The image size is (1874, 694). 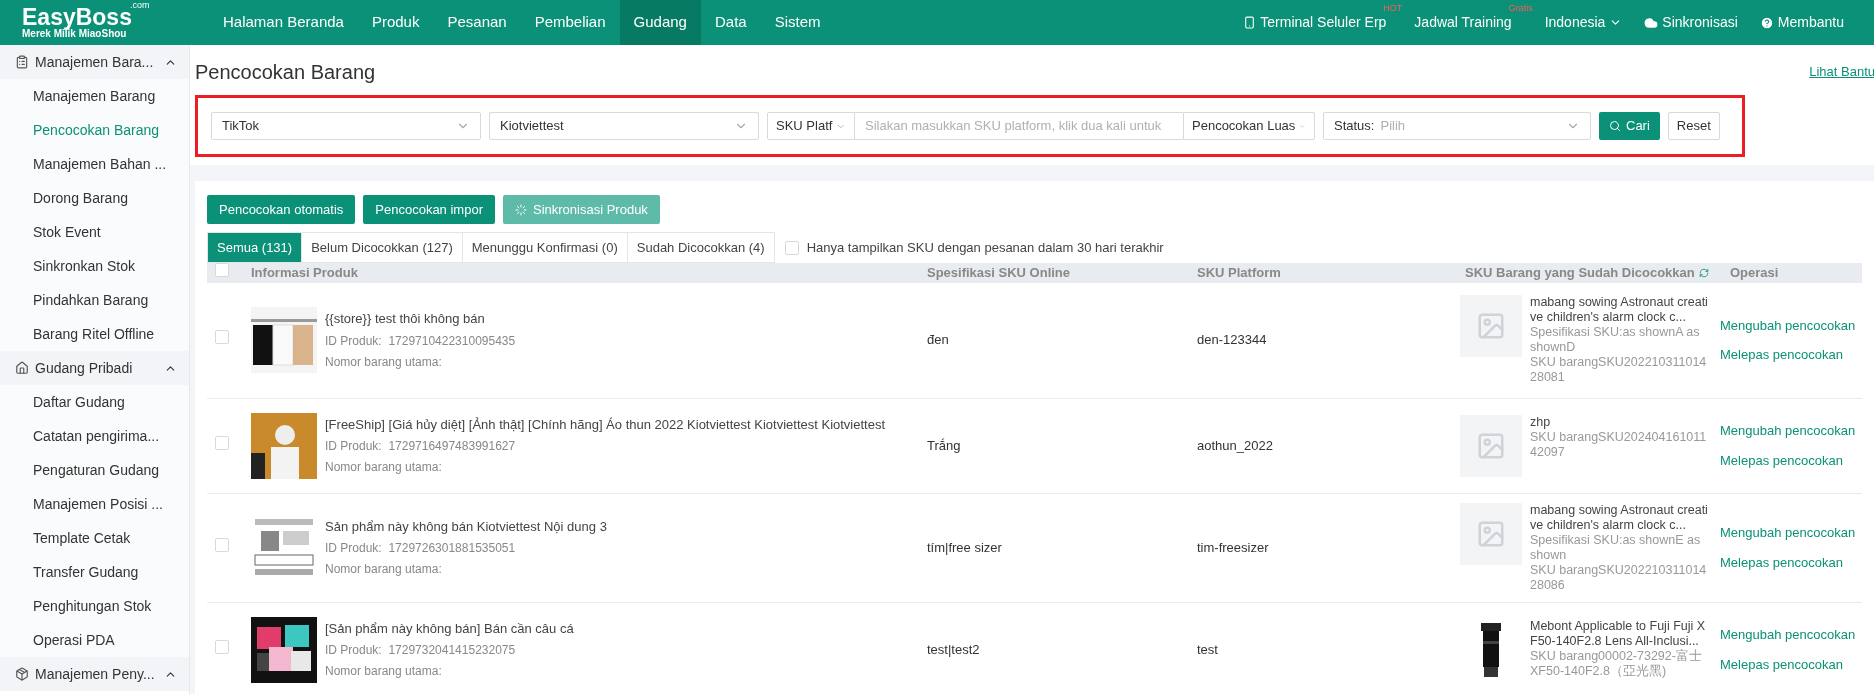 I want to click on sidebar-item: Manajemen Barang, so click(x=94, y=96).